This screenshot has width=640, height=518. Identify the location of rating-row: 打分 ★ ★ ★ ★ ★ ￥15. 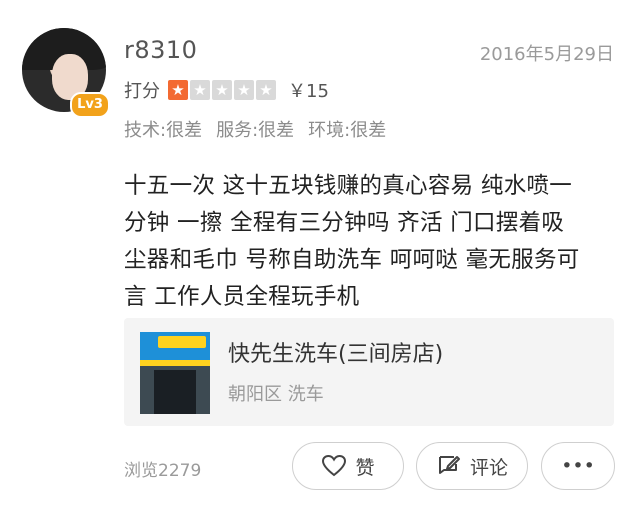
(226, 90).